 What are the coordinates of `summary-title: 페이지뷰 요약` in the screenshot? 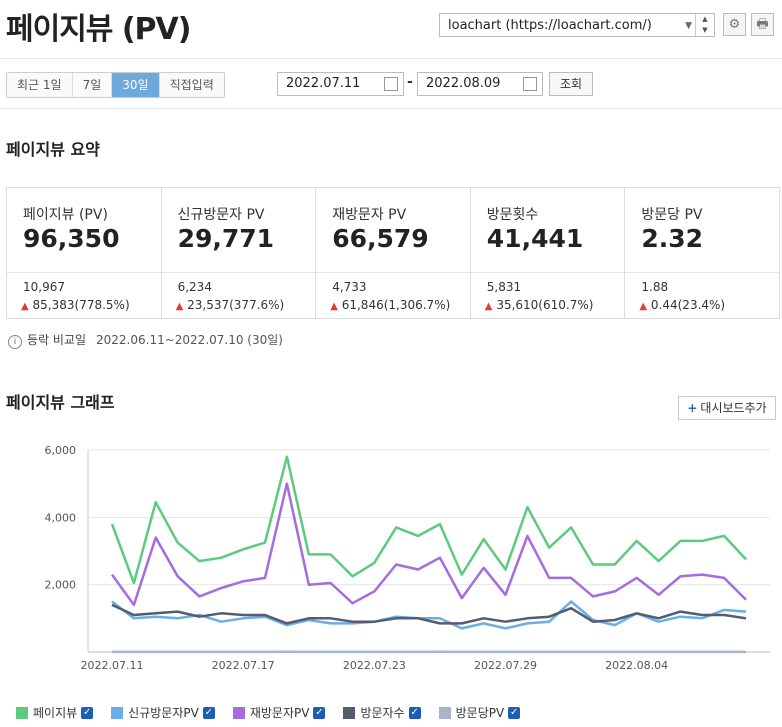 It's located at (53, 149).